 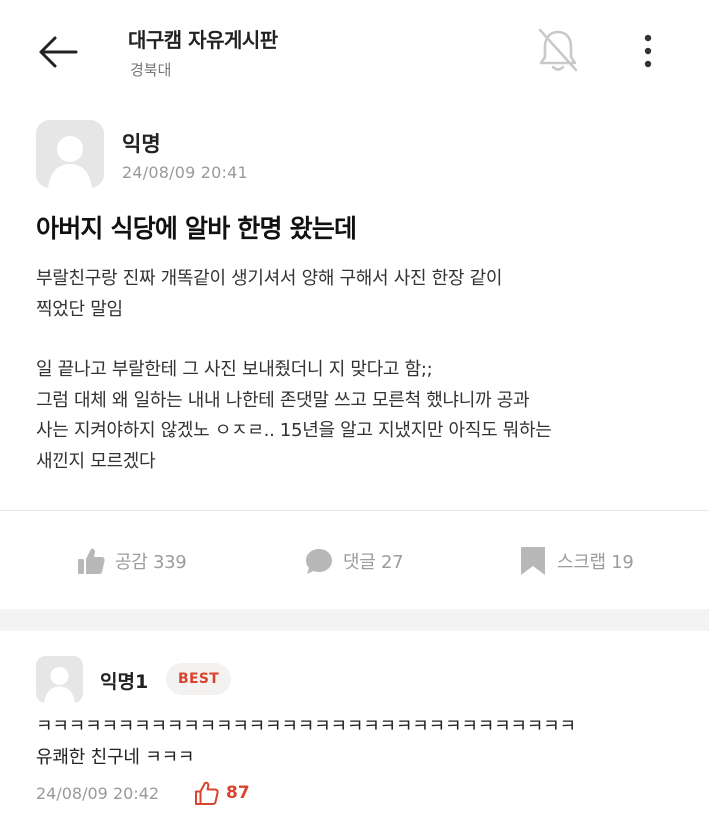 I want to click on comment-line: 유쾌한 친구네 ㅋㅋㅋ, so click(x=115, y=757).